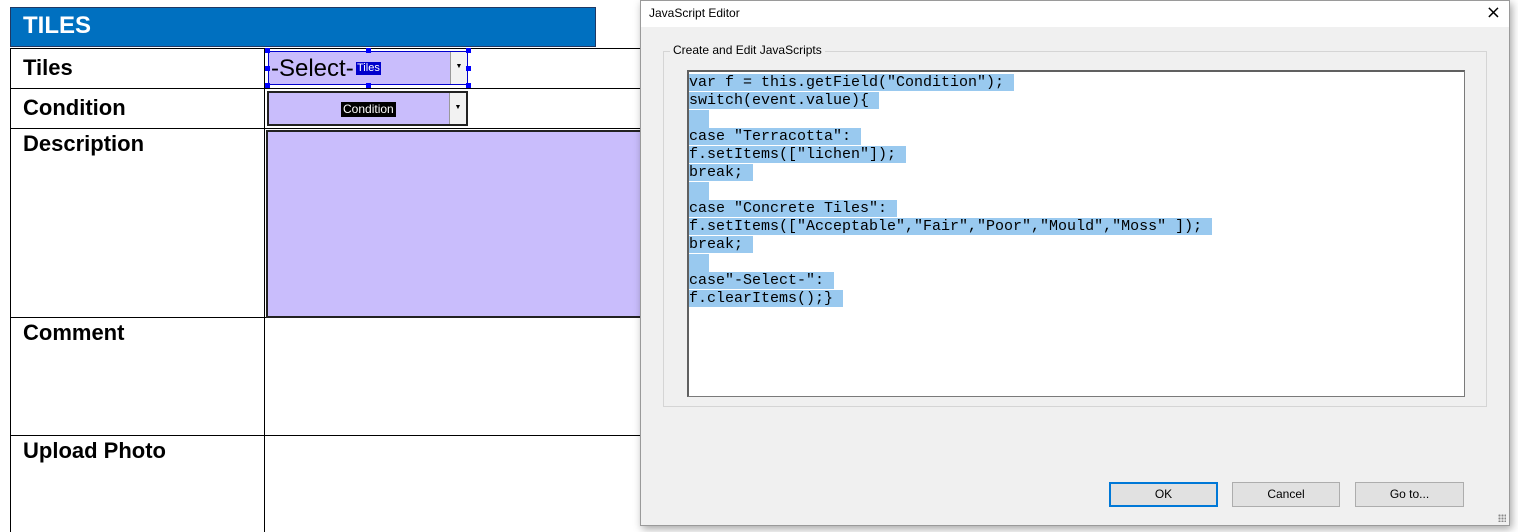 This screenshot has width=1518, height=532. I want to click on code-line-text: case "Concrete Tiles":, so click(793, 208).